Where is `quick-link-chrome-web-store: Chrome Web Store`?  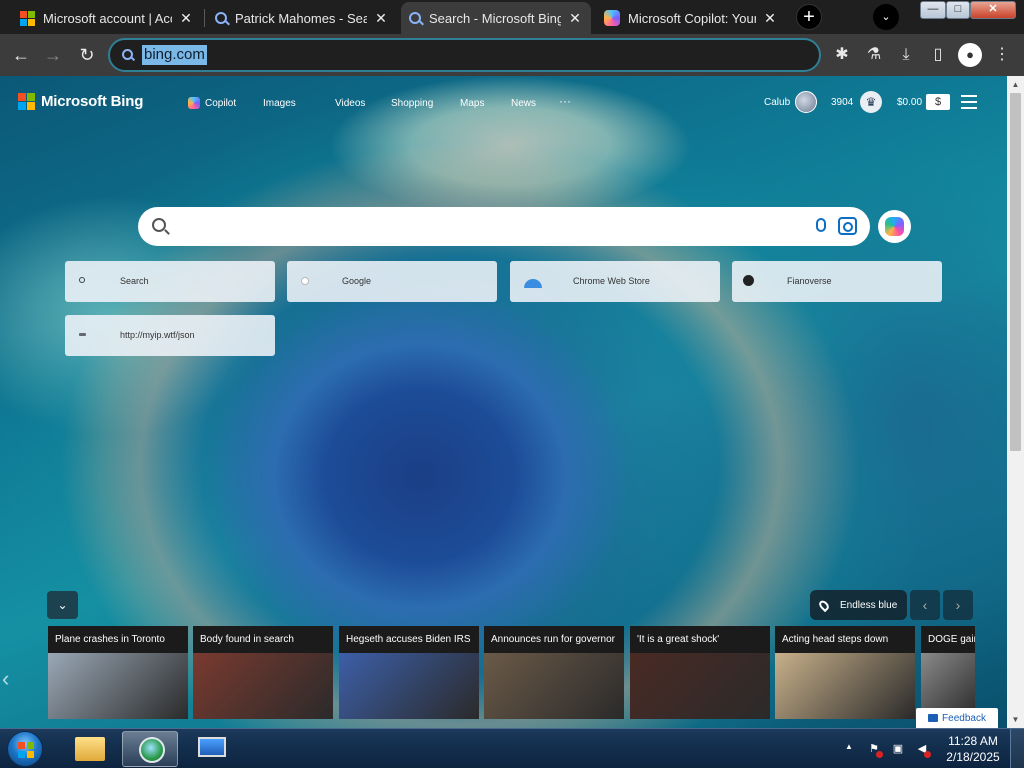
quick-link-chrome-web-store: Chrome Web Store is located at coordinates (615, 281).